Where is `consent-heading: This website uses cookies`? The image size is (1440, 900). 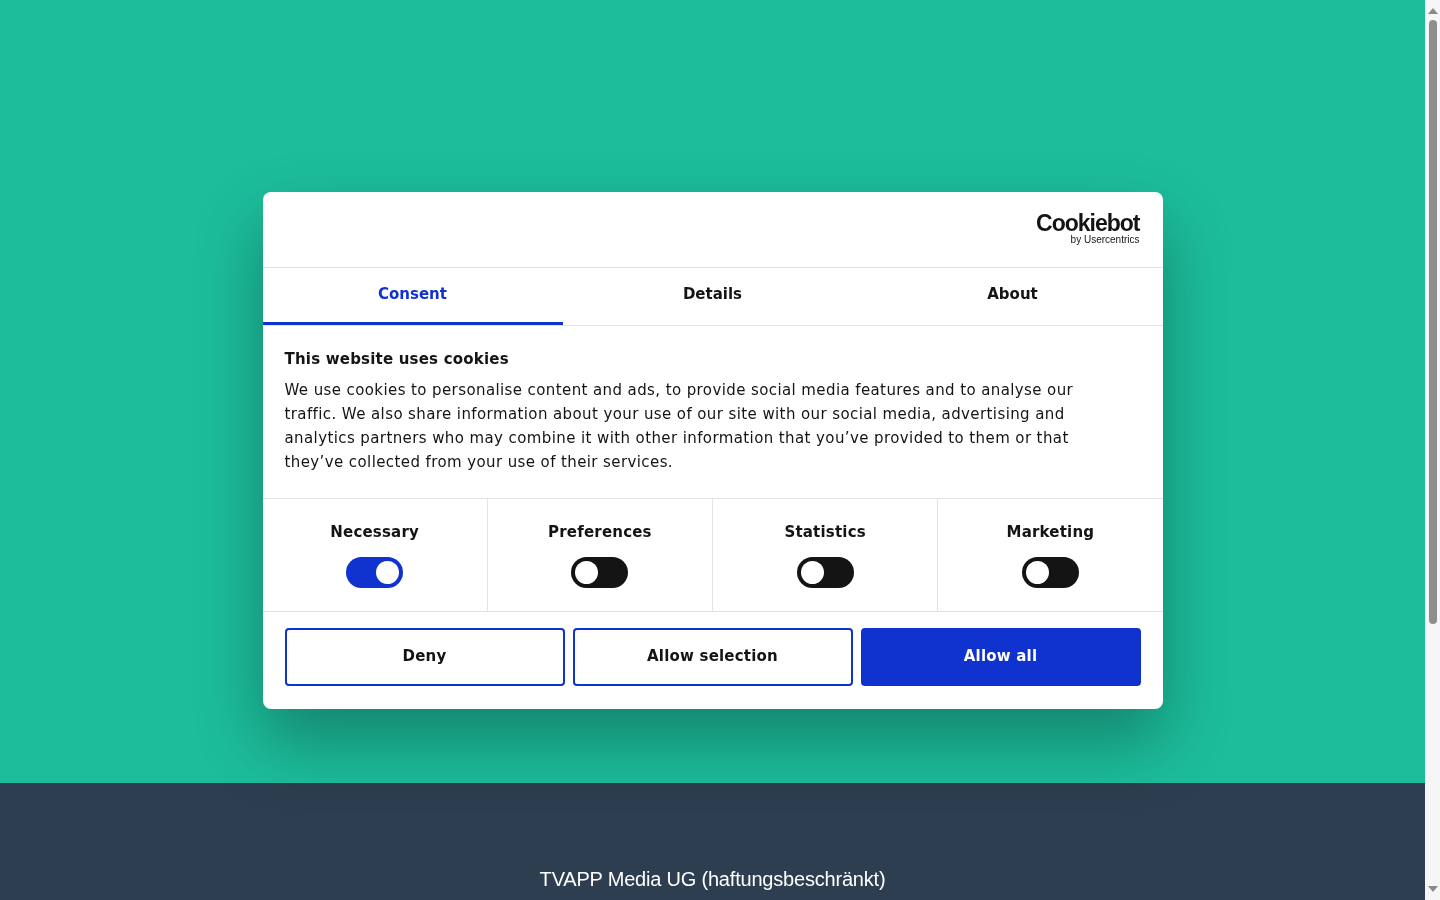
consent-heading: This website uses cookies is located at coordinates (397, 359).